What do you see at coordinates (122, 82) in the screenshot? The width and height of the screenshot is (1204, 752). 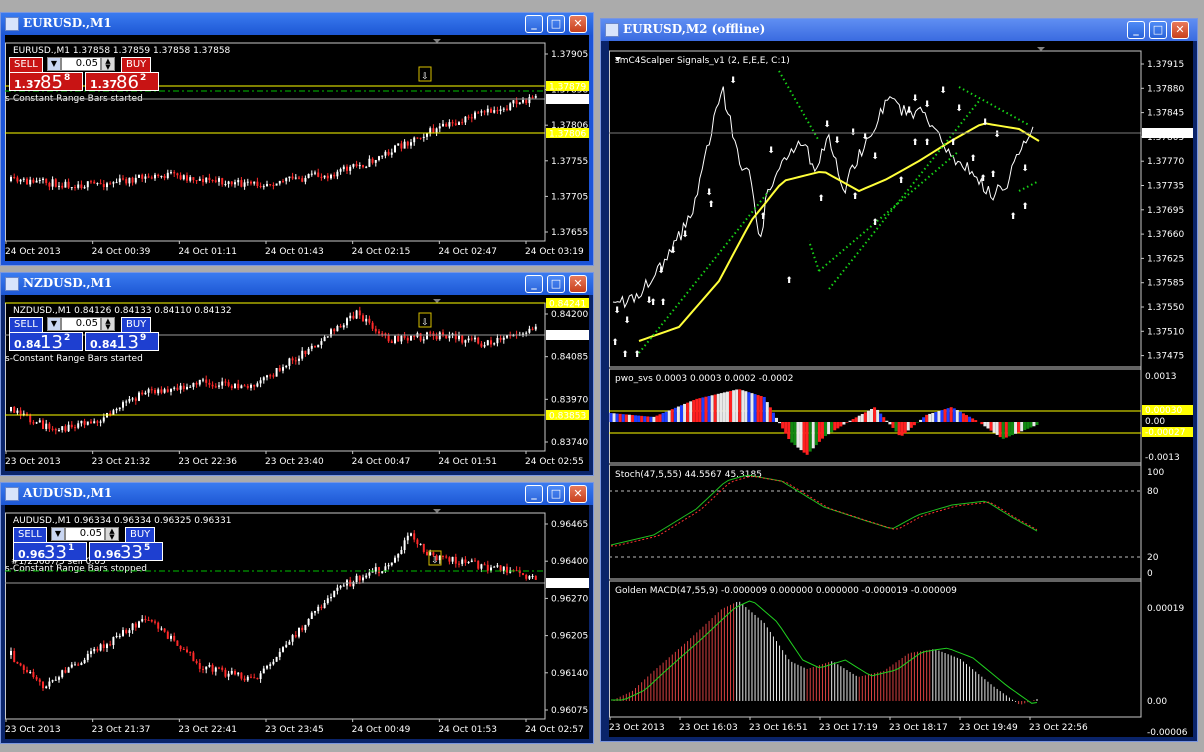 I see `ask-price-box: 1.37 86 2` at bounding box center [122, 82].